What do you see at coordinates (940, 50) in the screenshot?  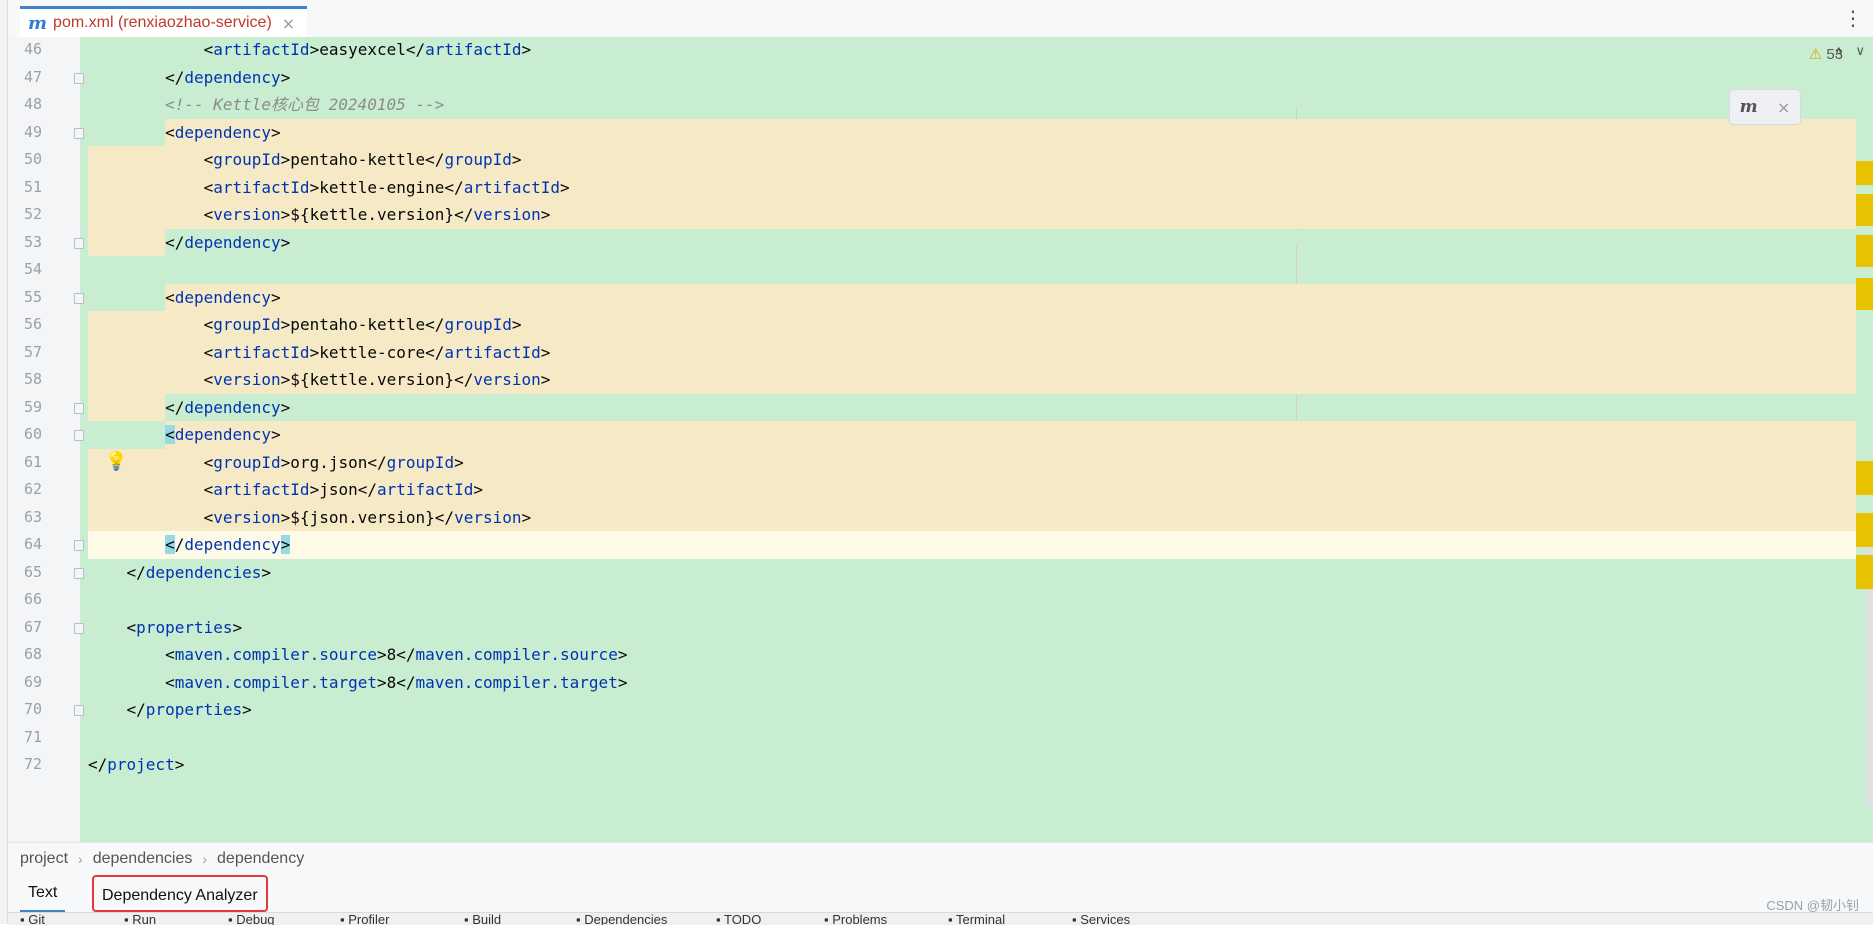 I see `code-line: 46 <artifactId>easyexcel</artifactId>` at bounding box center [940, 50].